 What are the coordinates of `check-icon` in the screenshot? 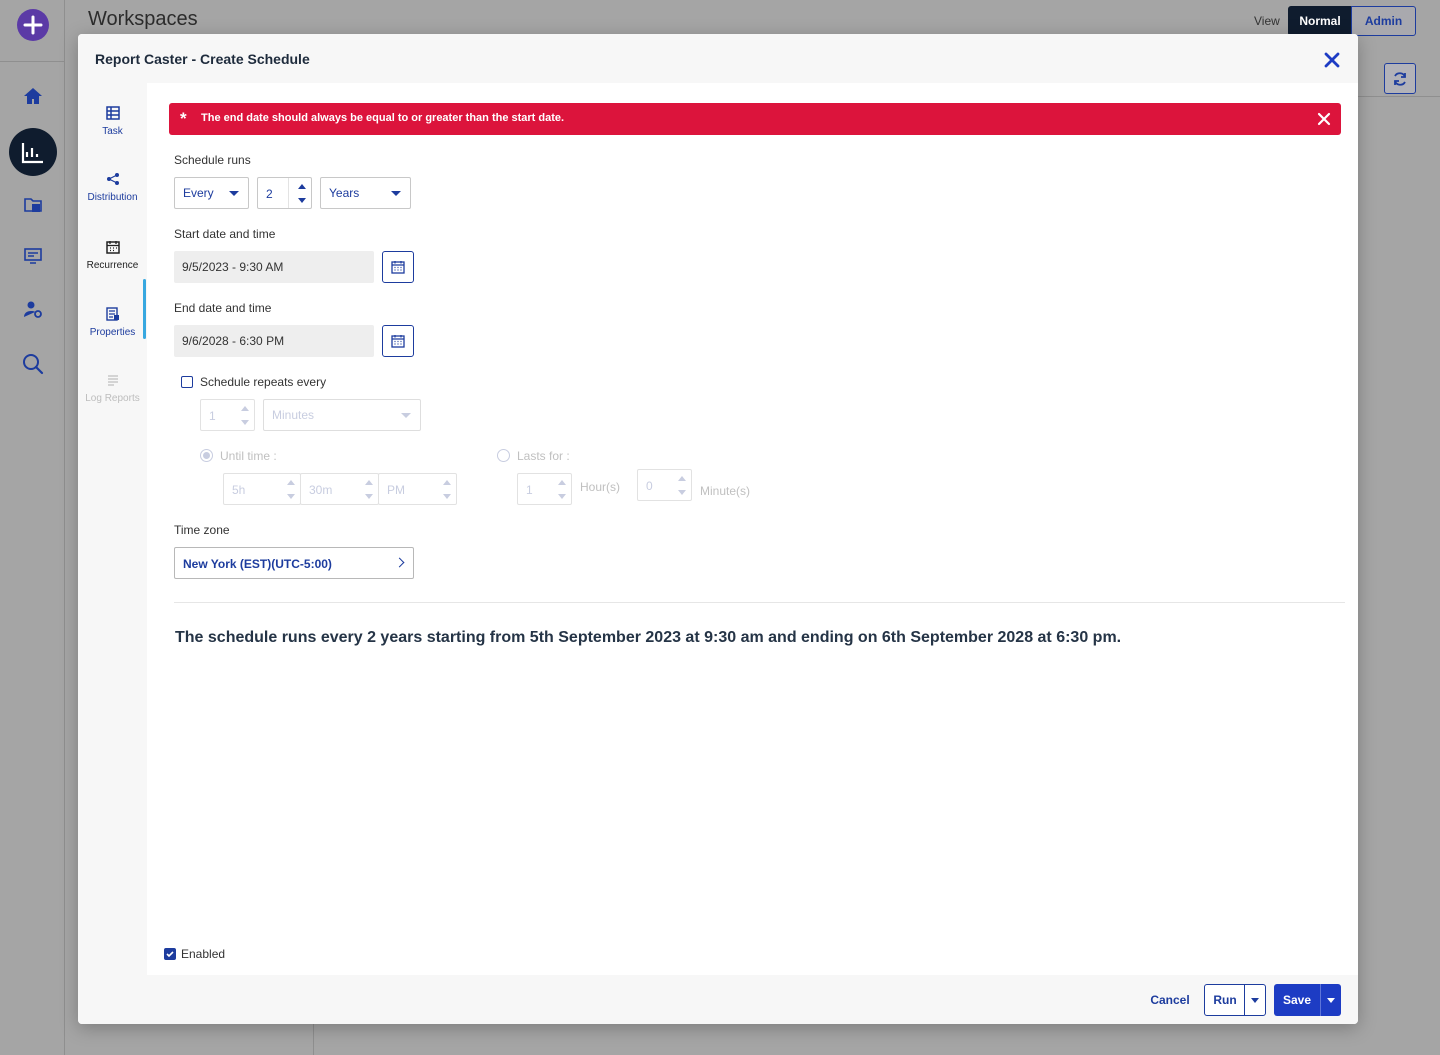 It's located at (170, 954).